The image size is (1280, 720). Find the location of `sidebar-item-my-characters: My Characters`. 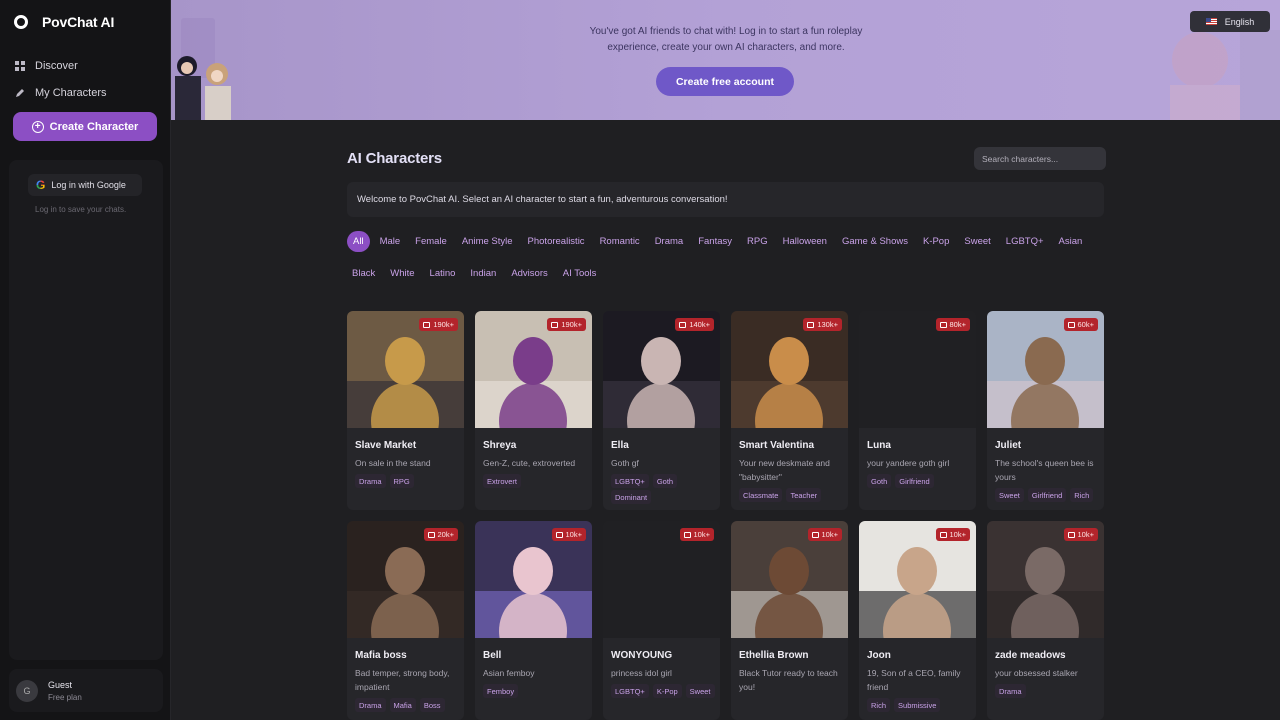

sidebar-item-my-characters: My Characters is located at coordinates (89, 92).